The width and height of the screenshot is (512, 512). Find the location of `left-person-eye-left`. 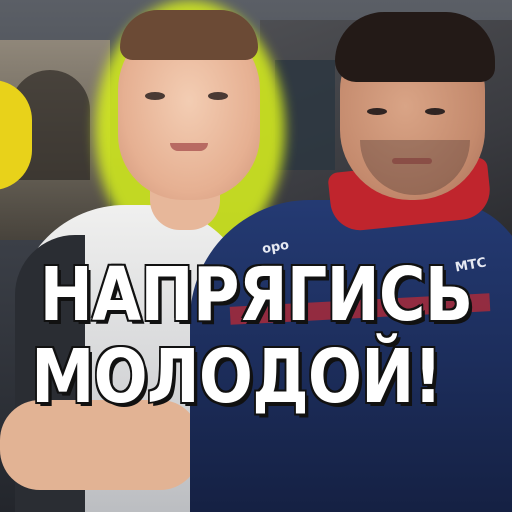

left-person-eye-left is located at coordinates (155, 96).